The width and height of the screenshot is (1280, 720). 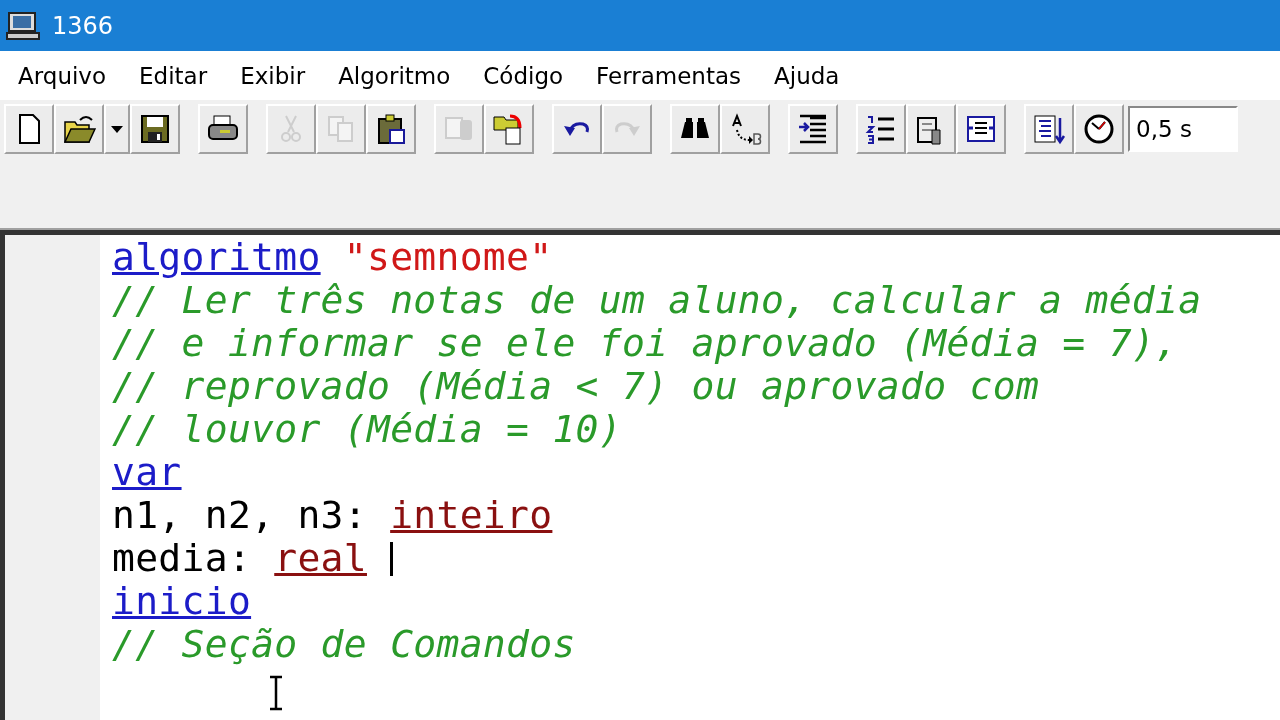 I want to click on code-token: inteiro, so click(x=471, y=515).